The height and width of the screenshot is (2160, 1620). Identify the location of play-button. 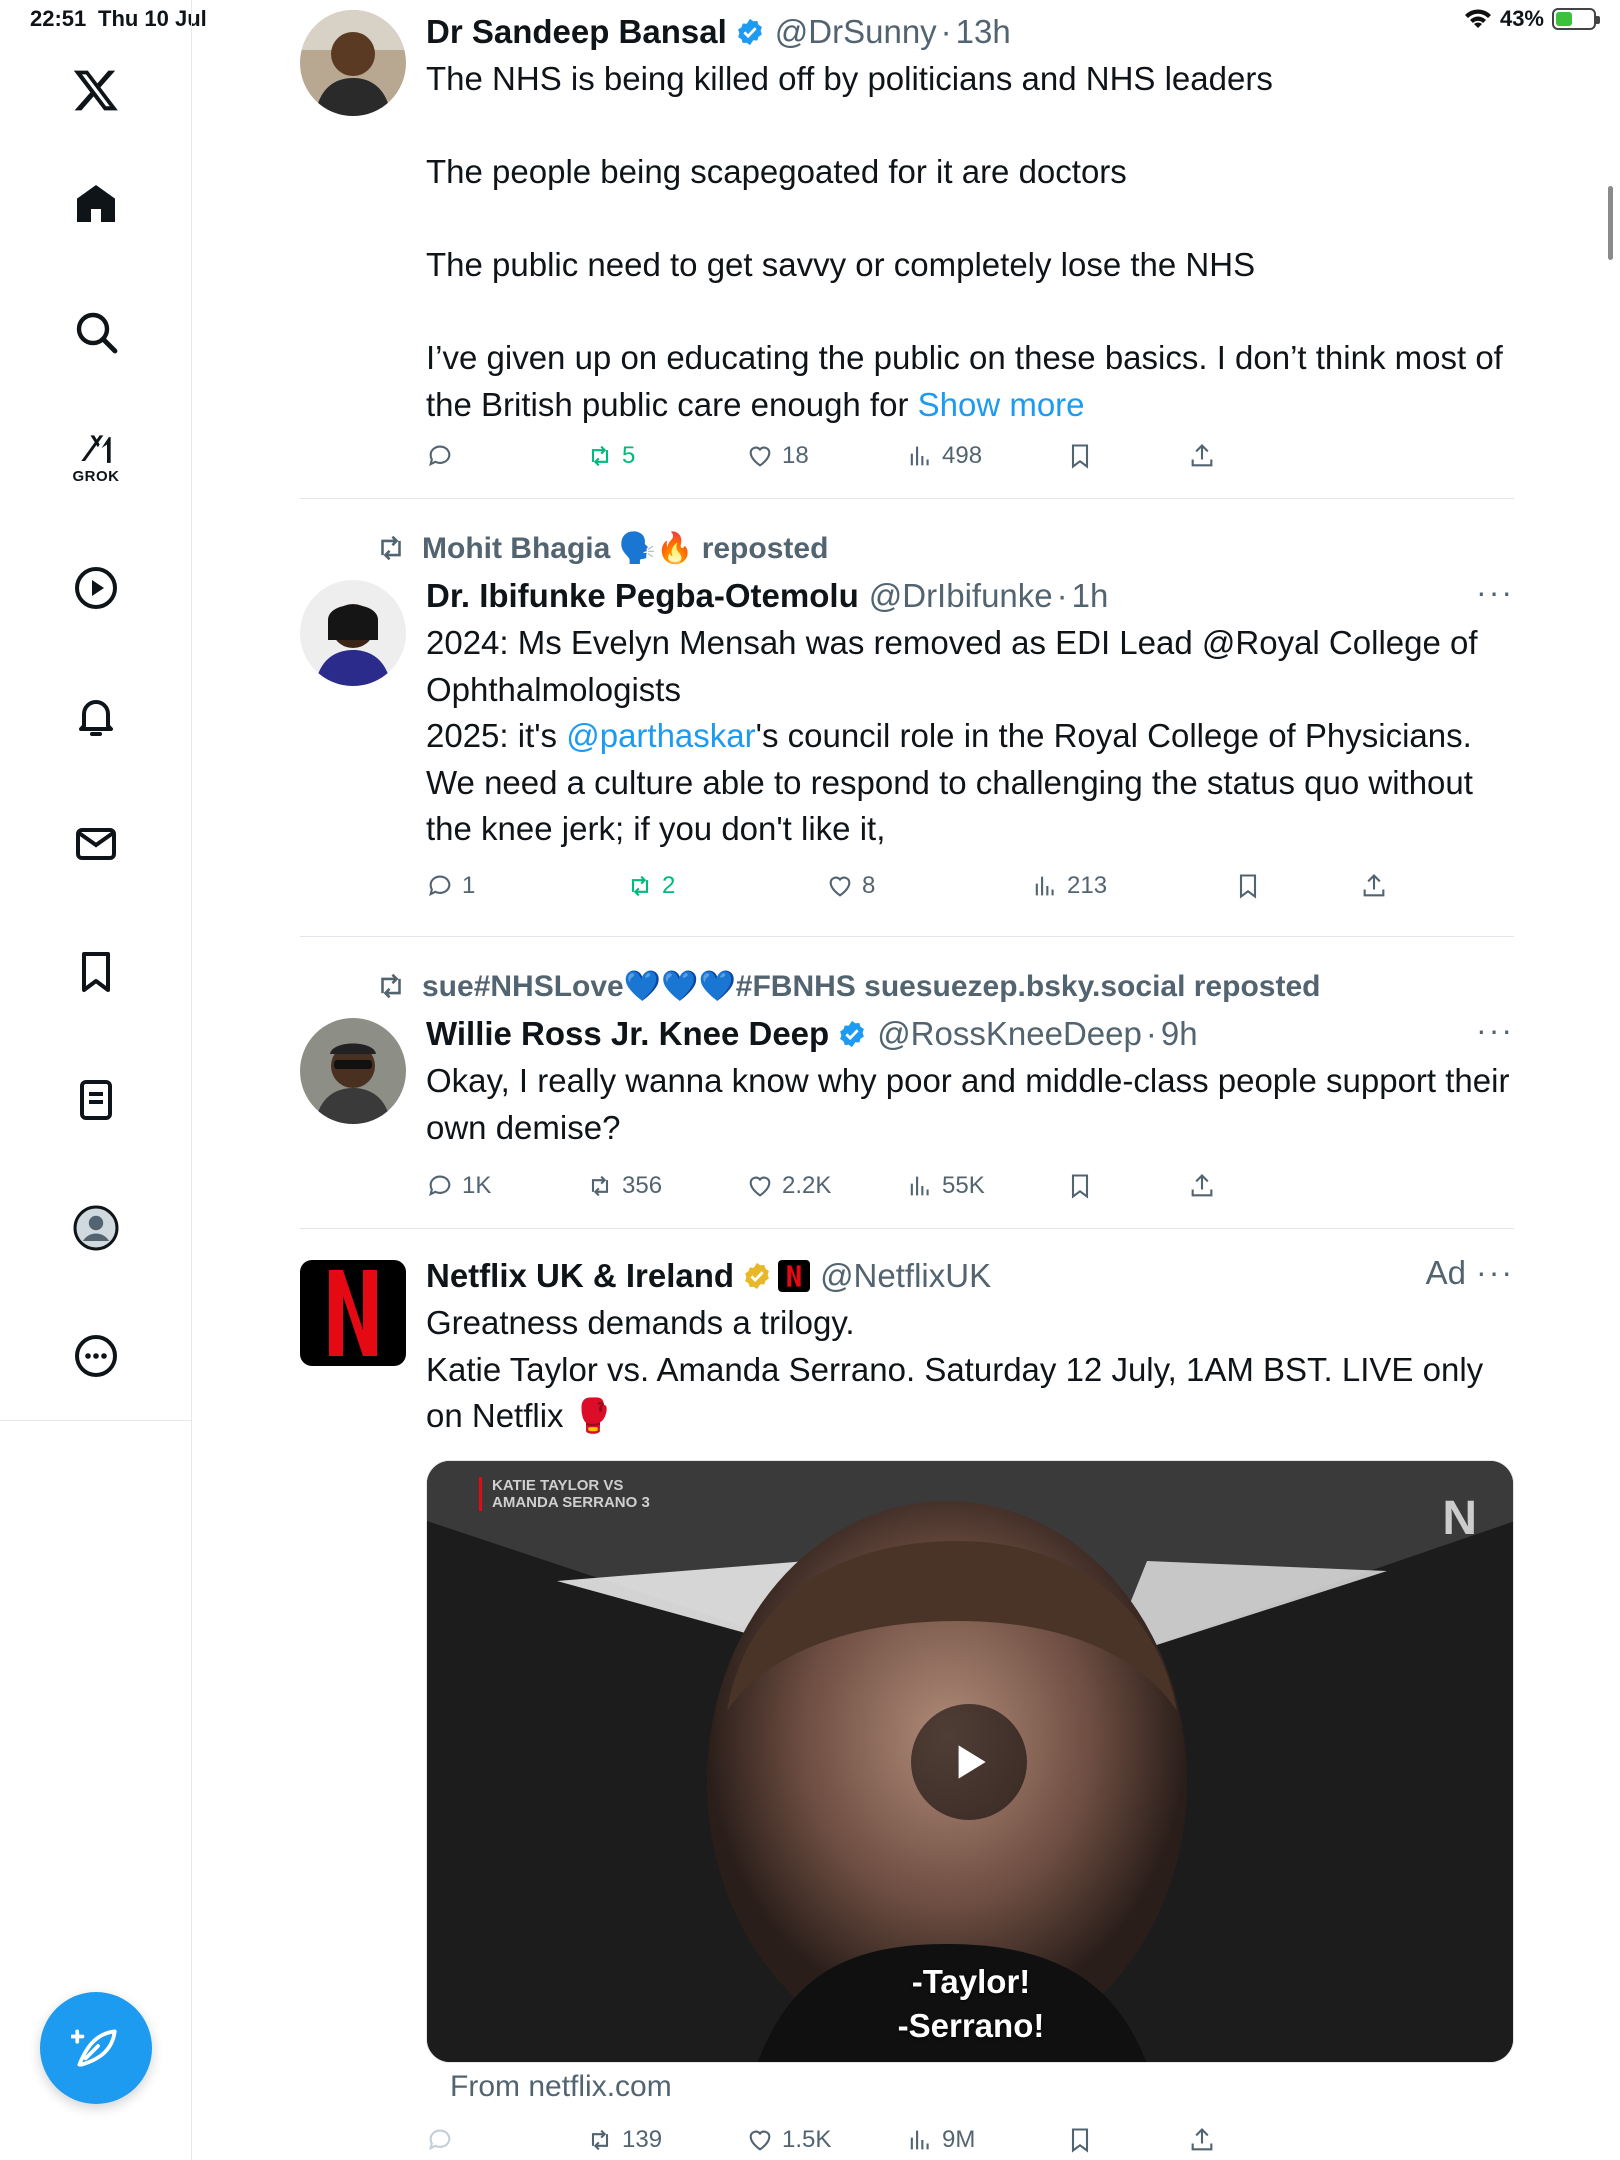
(969, 1762).